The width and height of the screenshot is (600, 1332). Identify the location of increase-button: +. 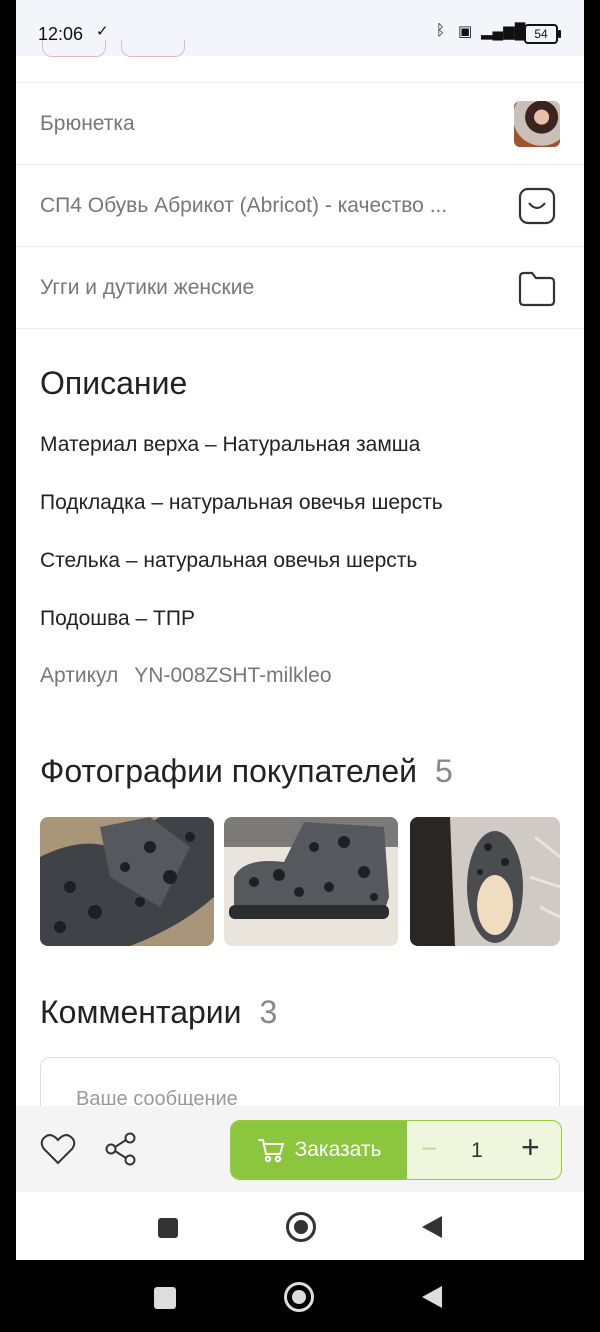
(530, 1147).